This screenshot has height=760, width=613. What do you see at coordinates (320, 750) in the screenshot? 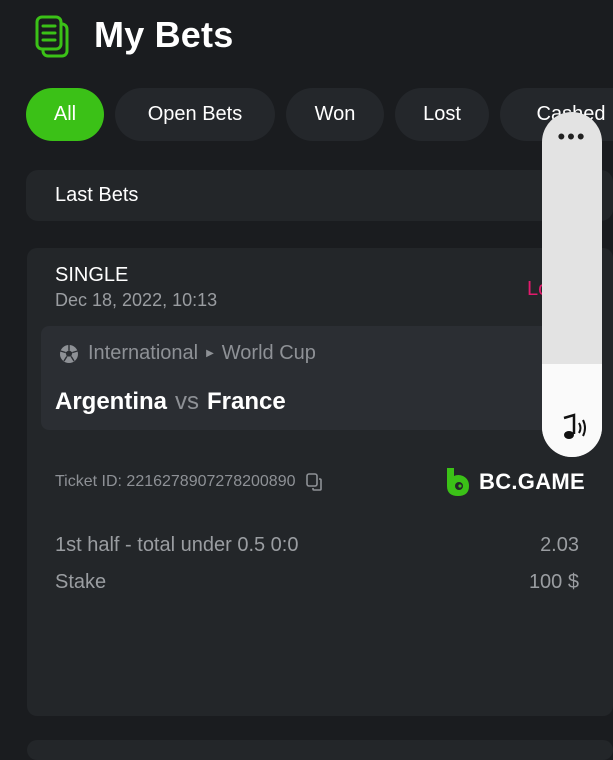
I see `next-bet-card` at bounding box center [320, 750].